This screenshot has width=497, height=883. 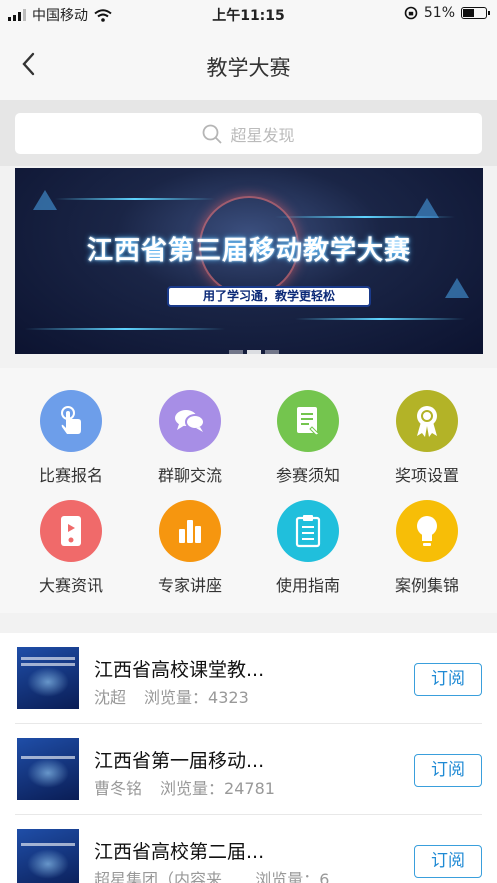 What do you see at coordinates (427, 421) in the screenshot?
I see `award-ribbon-icon` at bounding box center [427, 421].